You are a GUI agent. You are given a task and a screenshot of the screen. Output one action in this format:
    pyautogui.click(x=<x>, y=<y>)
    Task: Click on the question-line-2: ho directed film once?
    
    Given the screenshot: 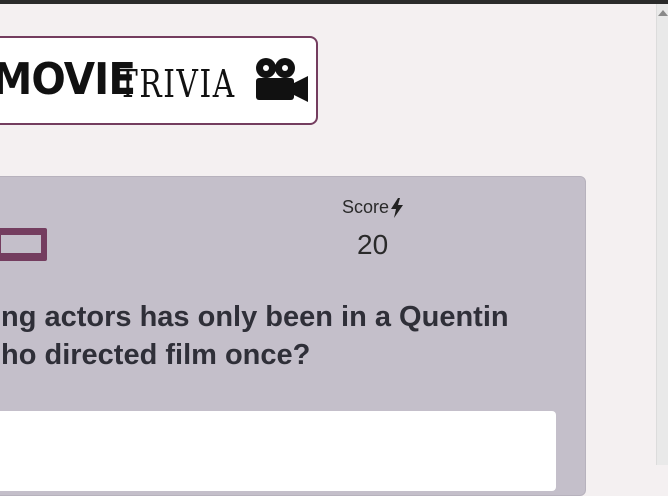 What is the action you would take?
    pyautogui.click(x=156, y=355)
    